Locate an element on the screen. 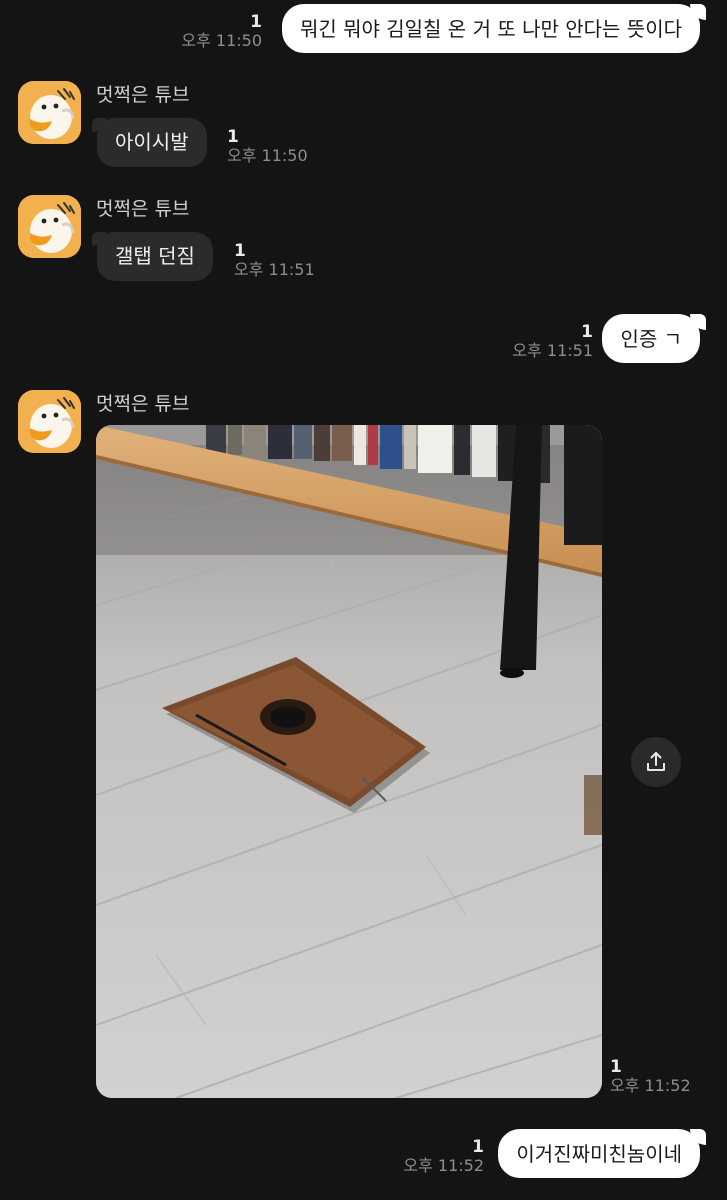 This screenshot has width=727, height=1200. share-upload-icon is located at coordinates (656, 761).